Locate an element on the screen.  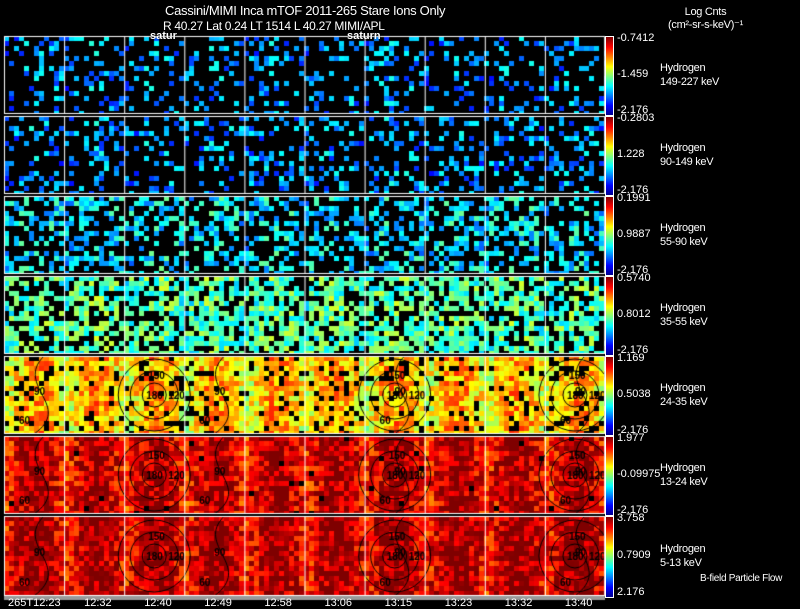
colorbar-max: 0.5740 is located at coordinates (634, 278).